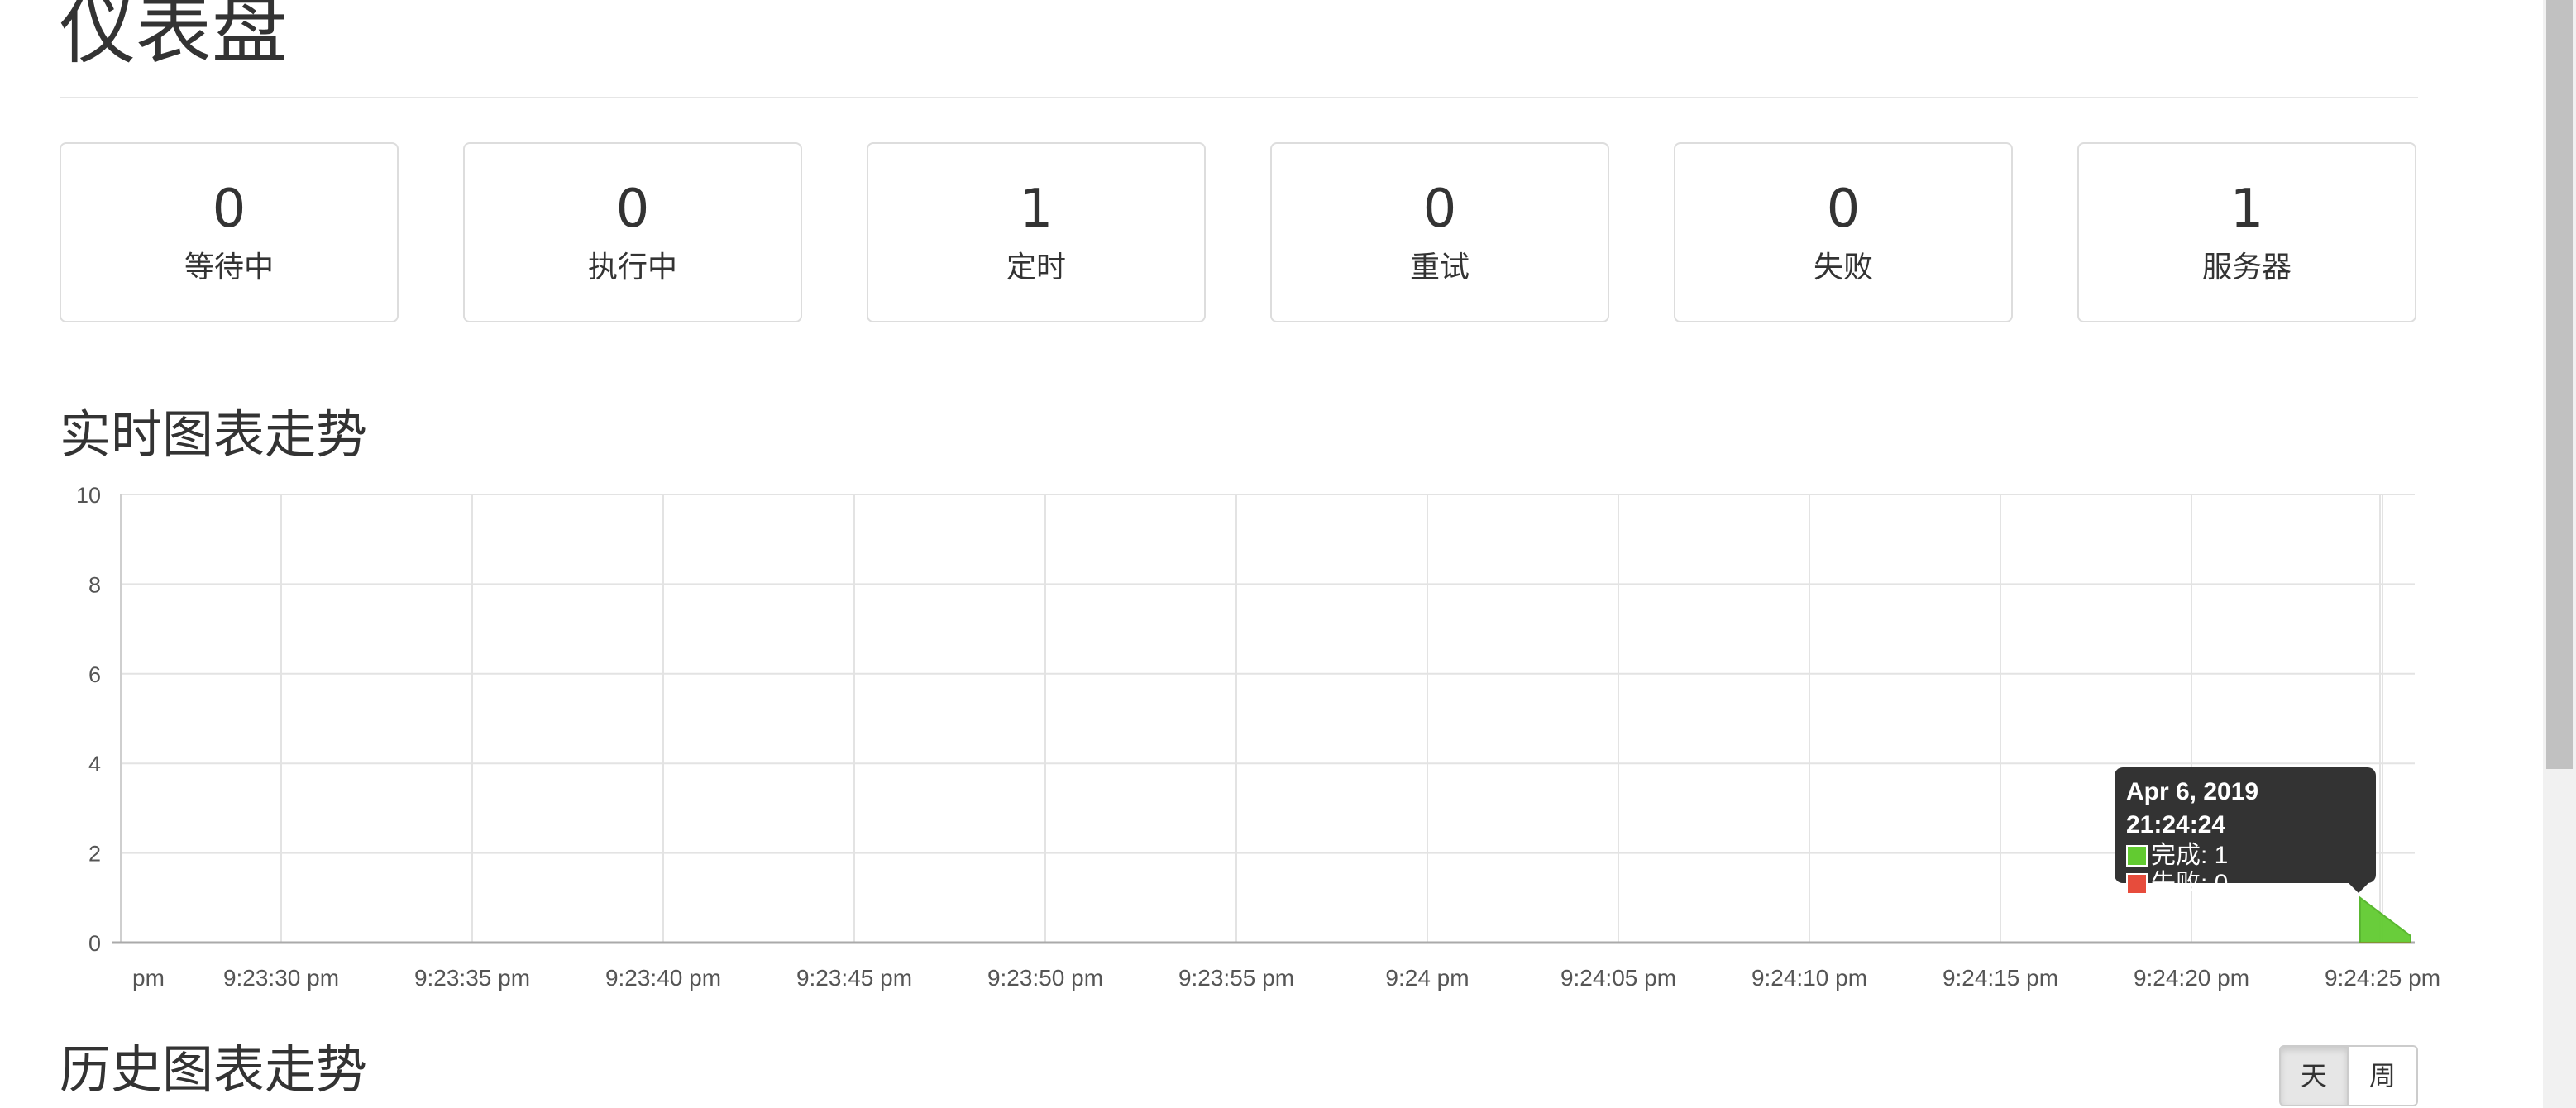  What do you see at coordinates (2137, 884) in the screenshot?
I see `failure-swatch-icon` at bounding box center [2137, 884].